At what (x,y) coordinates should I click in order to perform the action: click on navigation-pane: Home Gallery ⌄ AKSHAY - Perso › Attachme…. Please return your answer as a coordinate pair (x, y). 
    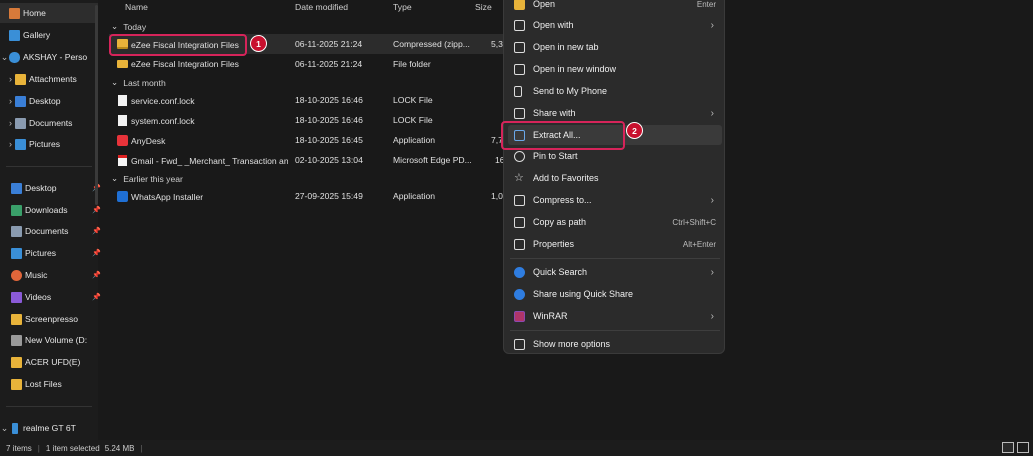
    Looking at the image, I should click on (50, 220).